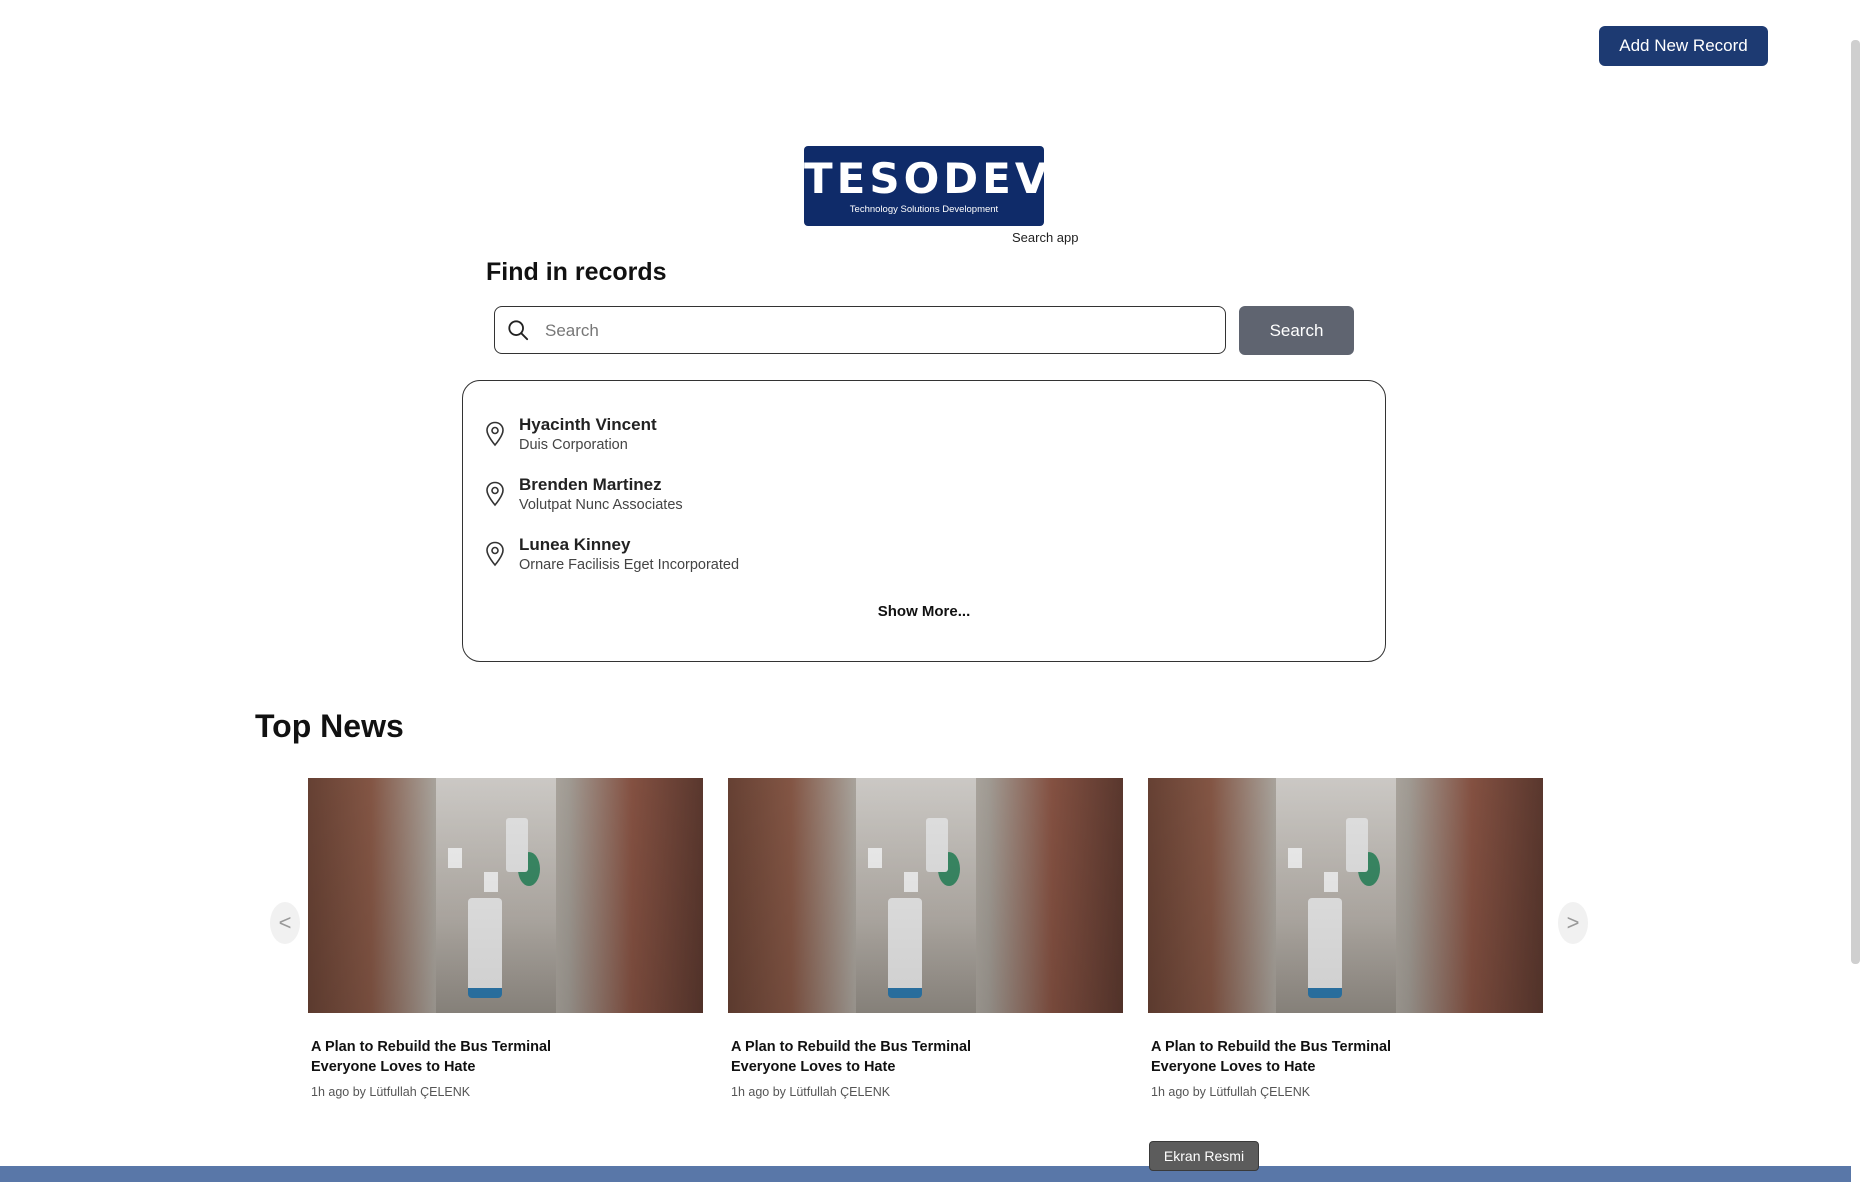  Describe the element at coordinates (590, 484) in the screenshot. I see `result-name: Brenden Martinez` at that location.